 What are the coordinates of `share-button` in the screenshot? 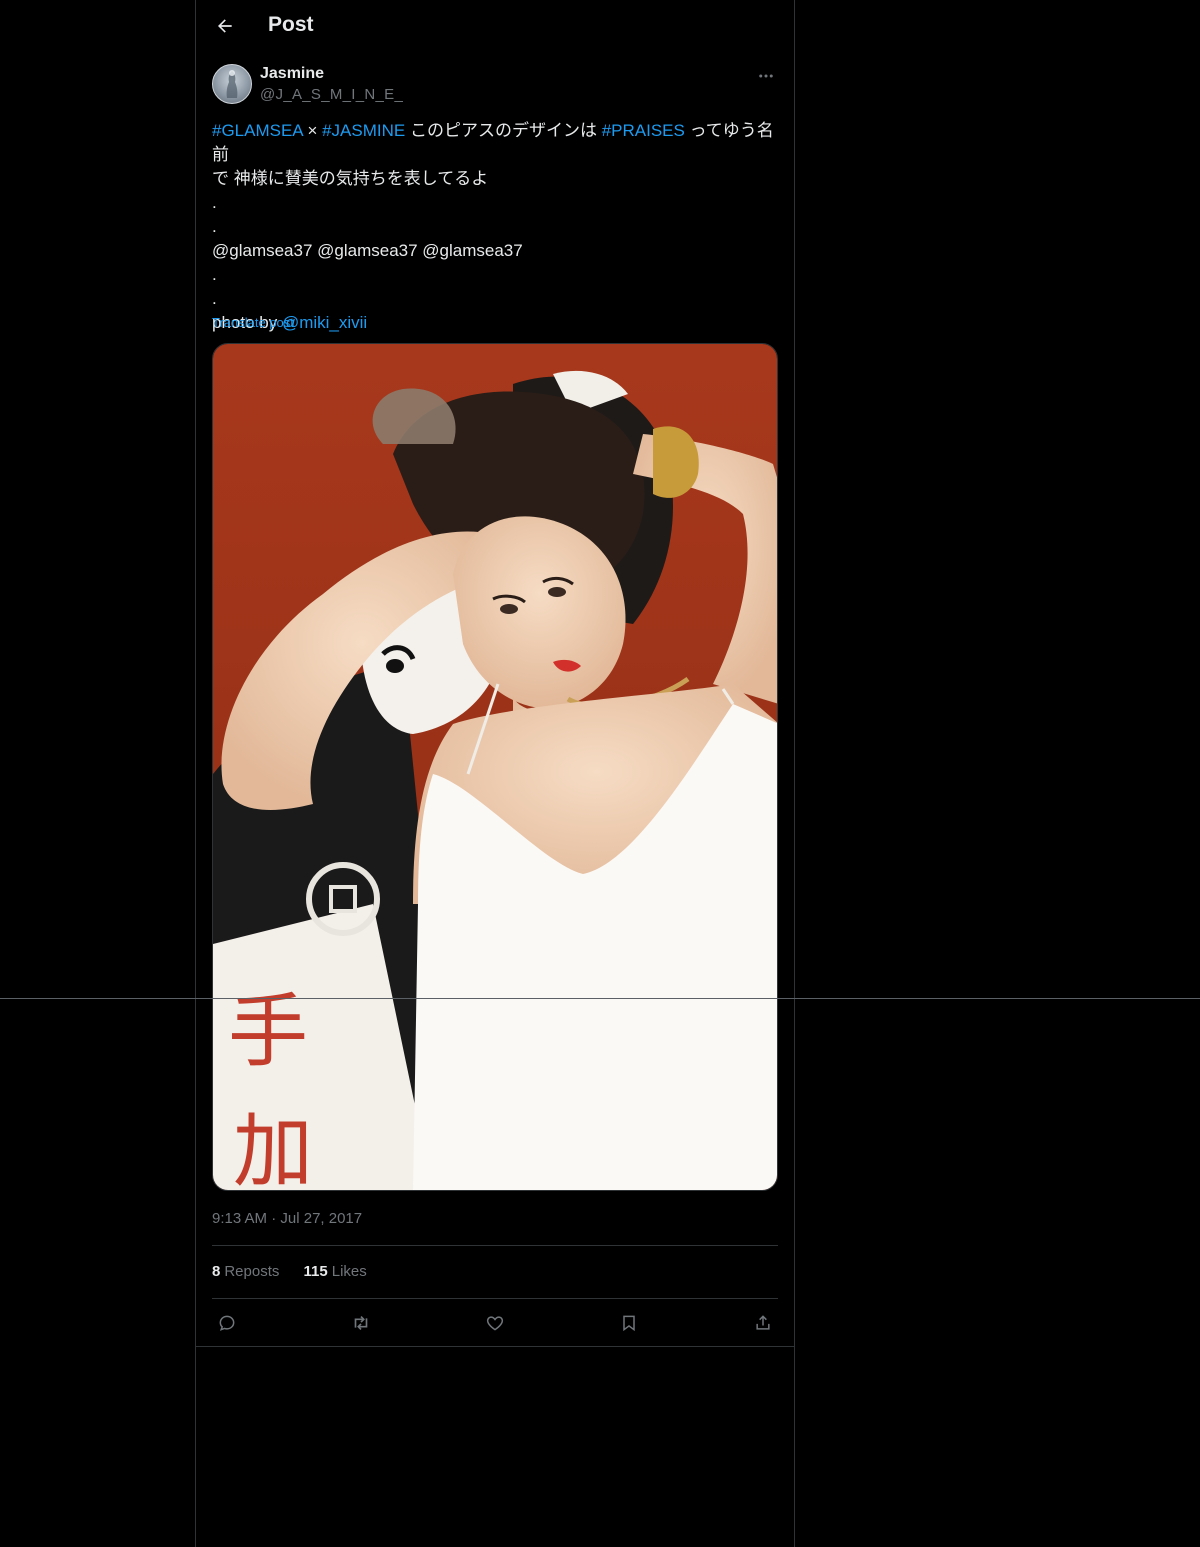 It's located at (763, 1323).